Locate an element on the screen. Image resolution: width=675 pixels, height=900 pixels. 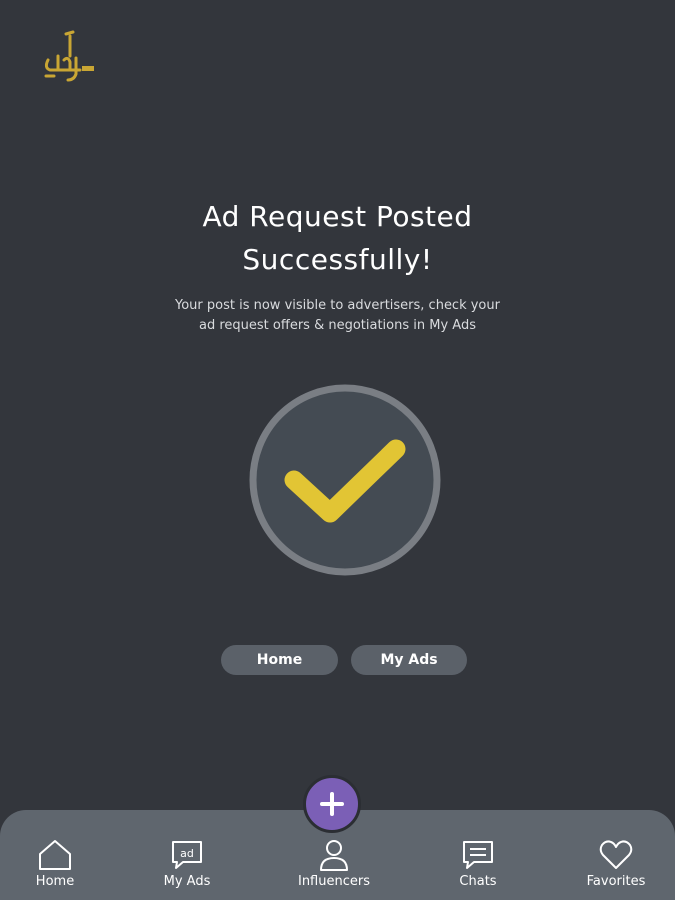
home-button-label: Home is located at coordinates (279, 660).